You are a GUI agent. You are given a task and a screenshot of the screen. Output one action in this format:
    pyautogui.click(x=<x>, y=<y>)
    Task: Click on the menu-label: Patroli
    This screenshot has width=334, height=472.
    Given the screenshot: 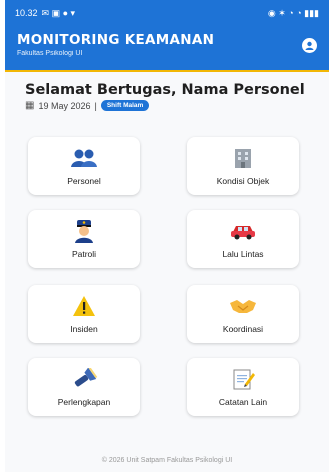 What is the action you would take?
    pyautogui.click(x=84, y=254)
    